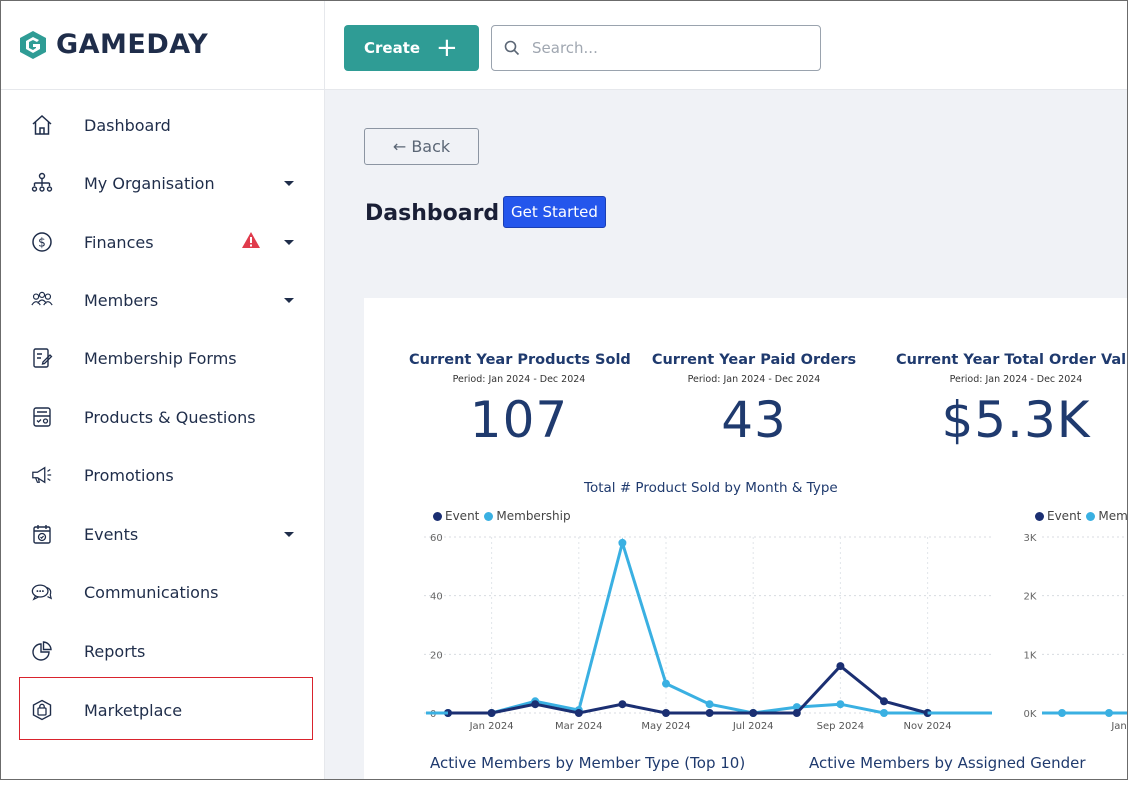 Image resolution: width=1128 pixels, height=798 pixels. Describe the element at coordinates (151, 592) in the screenshot. I see `sidebar-item-label: Communications` at that location.